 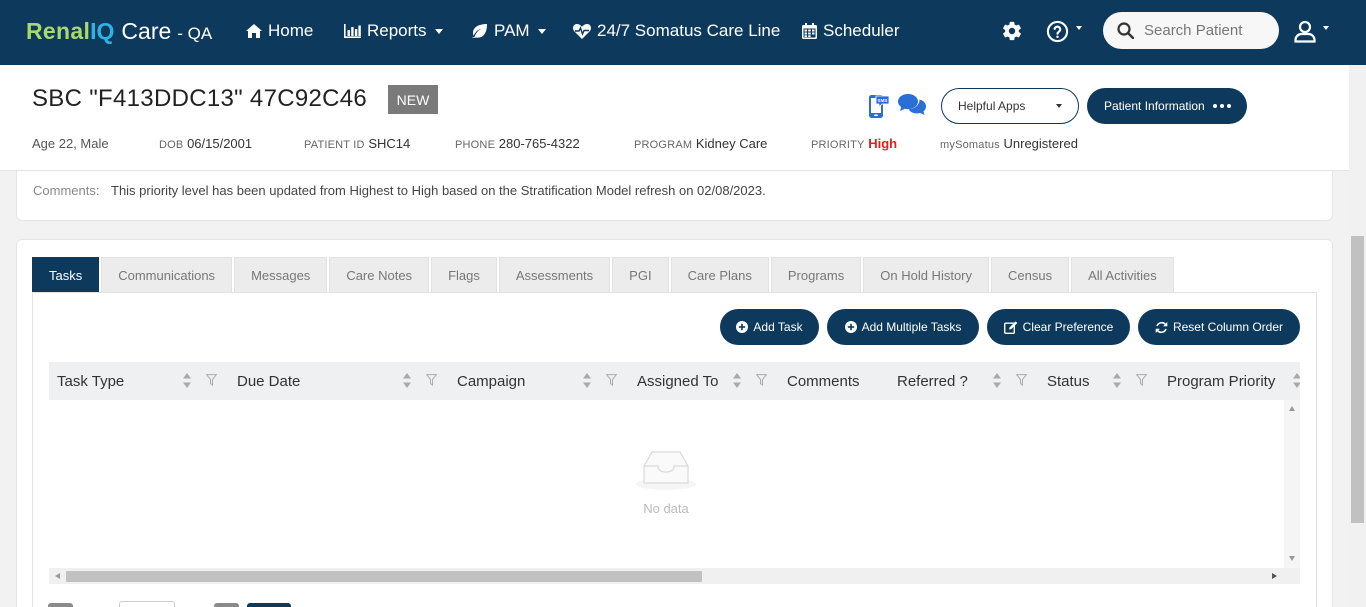 I want to click on clear-preference-button: Clear Preference, so click(x=1058, y=327).